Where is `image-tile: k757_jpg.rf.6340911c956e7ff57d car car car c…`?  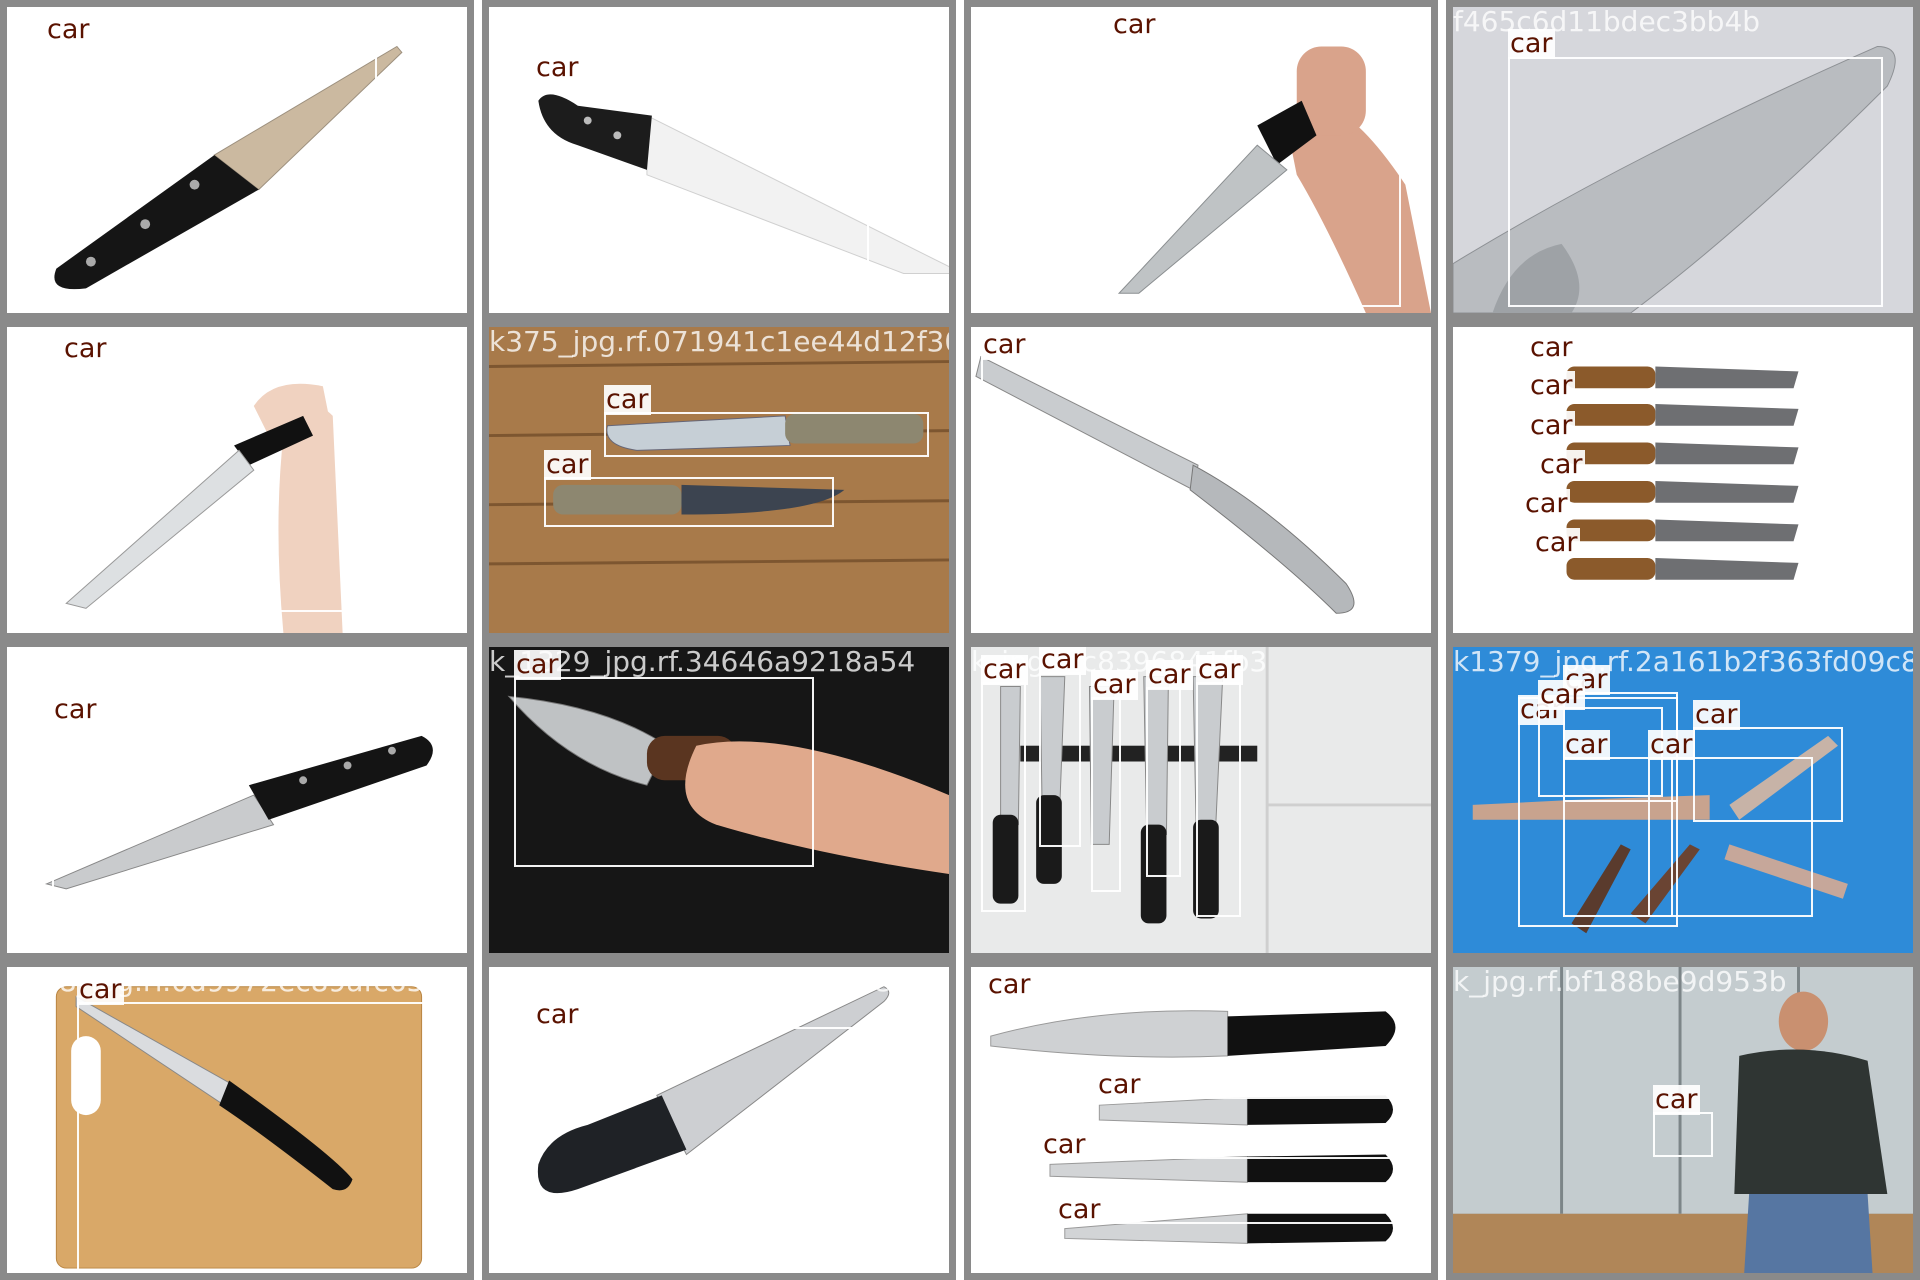 image-tile: k757_jpg.rf.6340911c956e7ff57d car car car c… is located at coordinates (1201, 1120).